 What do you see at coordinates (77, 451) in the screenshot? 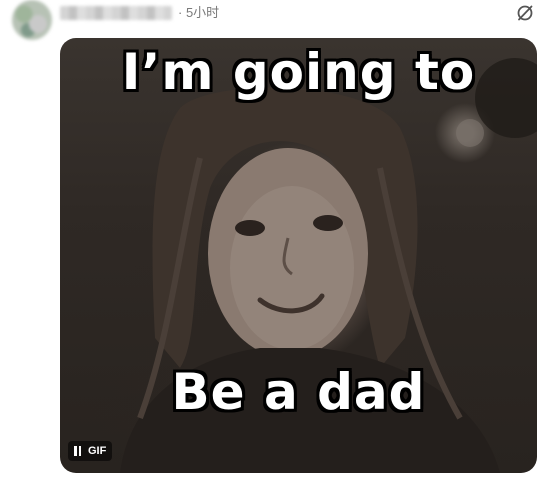
I see `pause-icon` at bounding box center [77, 451].